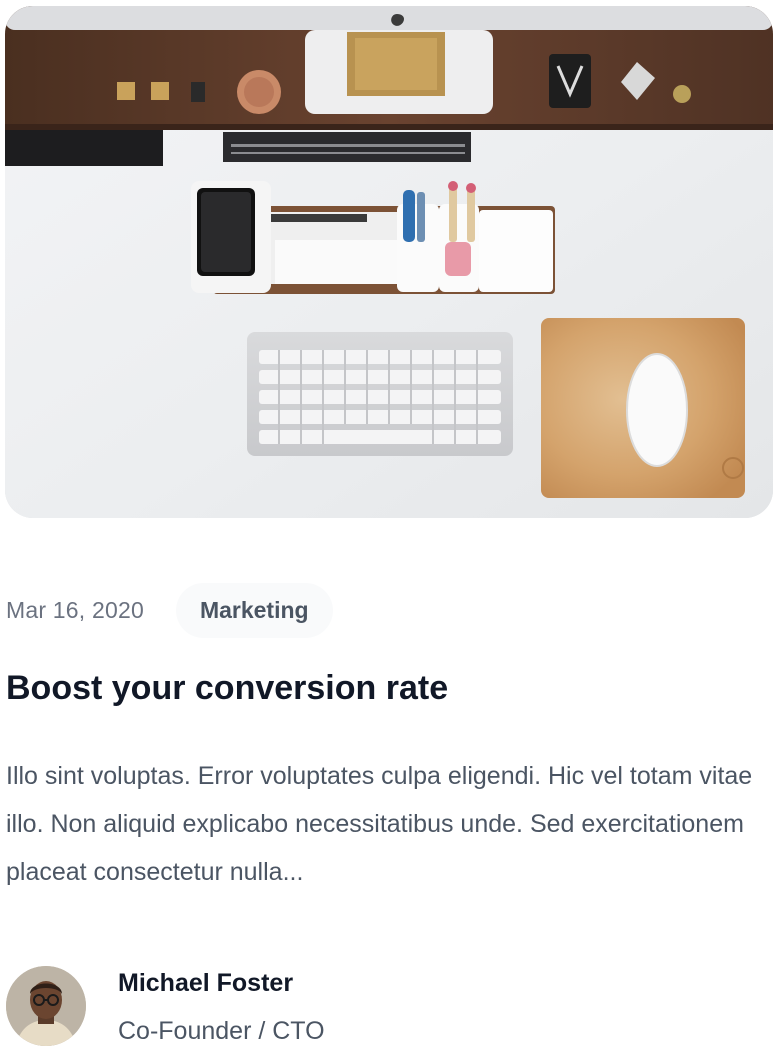 This screenshot has width=780, height=1055. Describe the element at coordinates (254, 610) in the screenshot. I see `category-badge: Marketing` at that location.